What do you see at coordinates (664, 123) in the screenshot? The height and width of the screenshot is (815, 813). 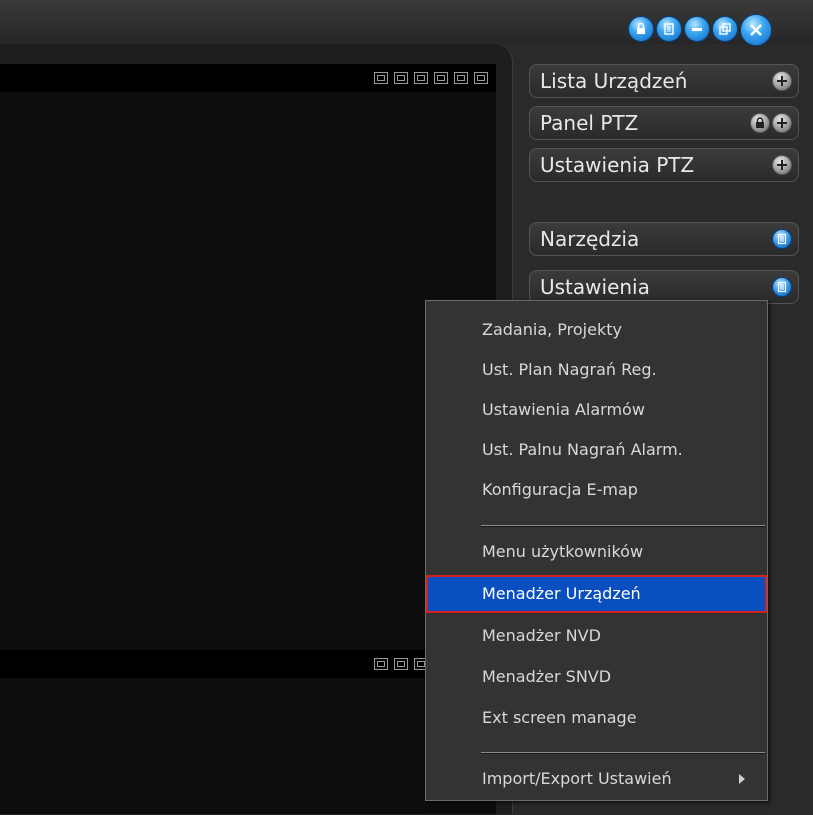 I see `sidebar-item-ptz-panel: Panel PTZ` at bounding box center [664, 123].